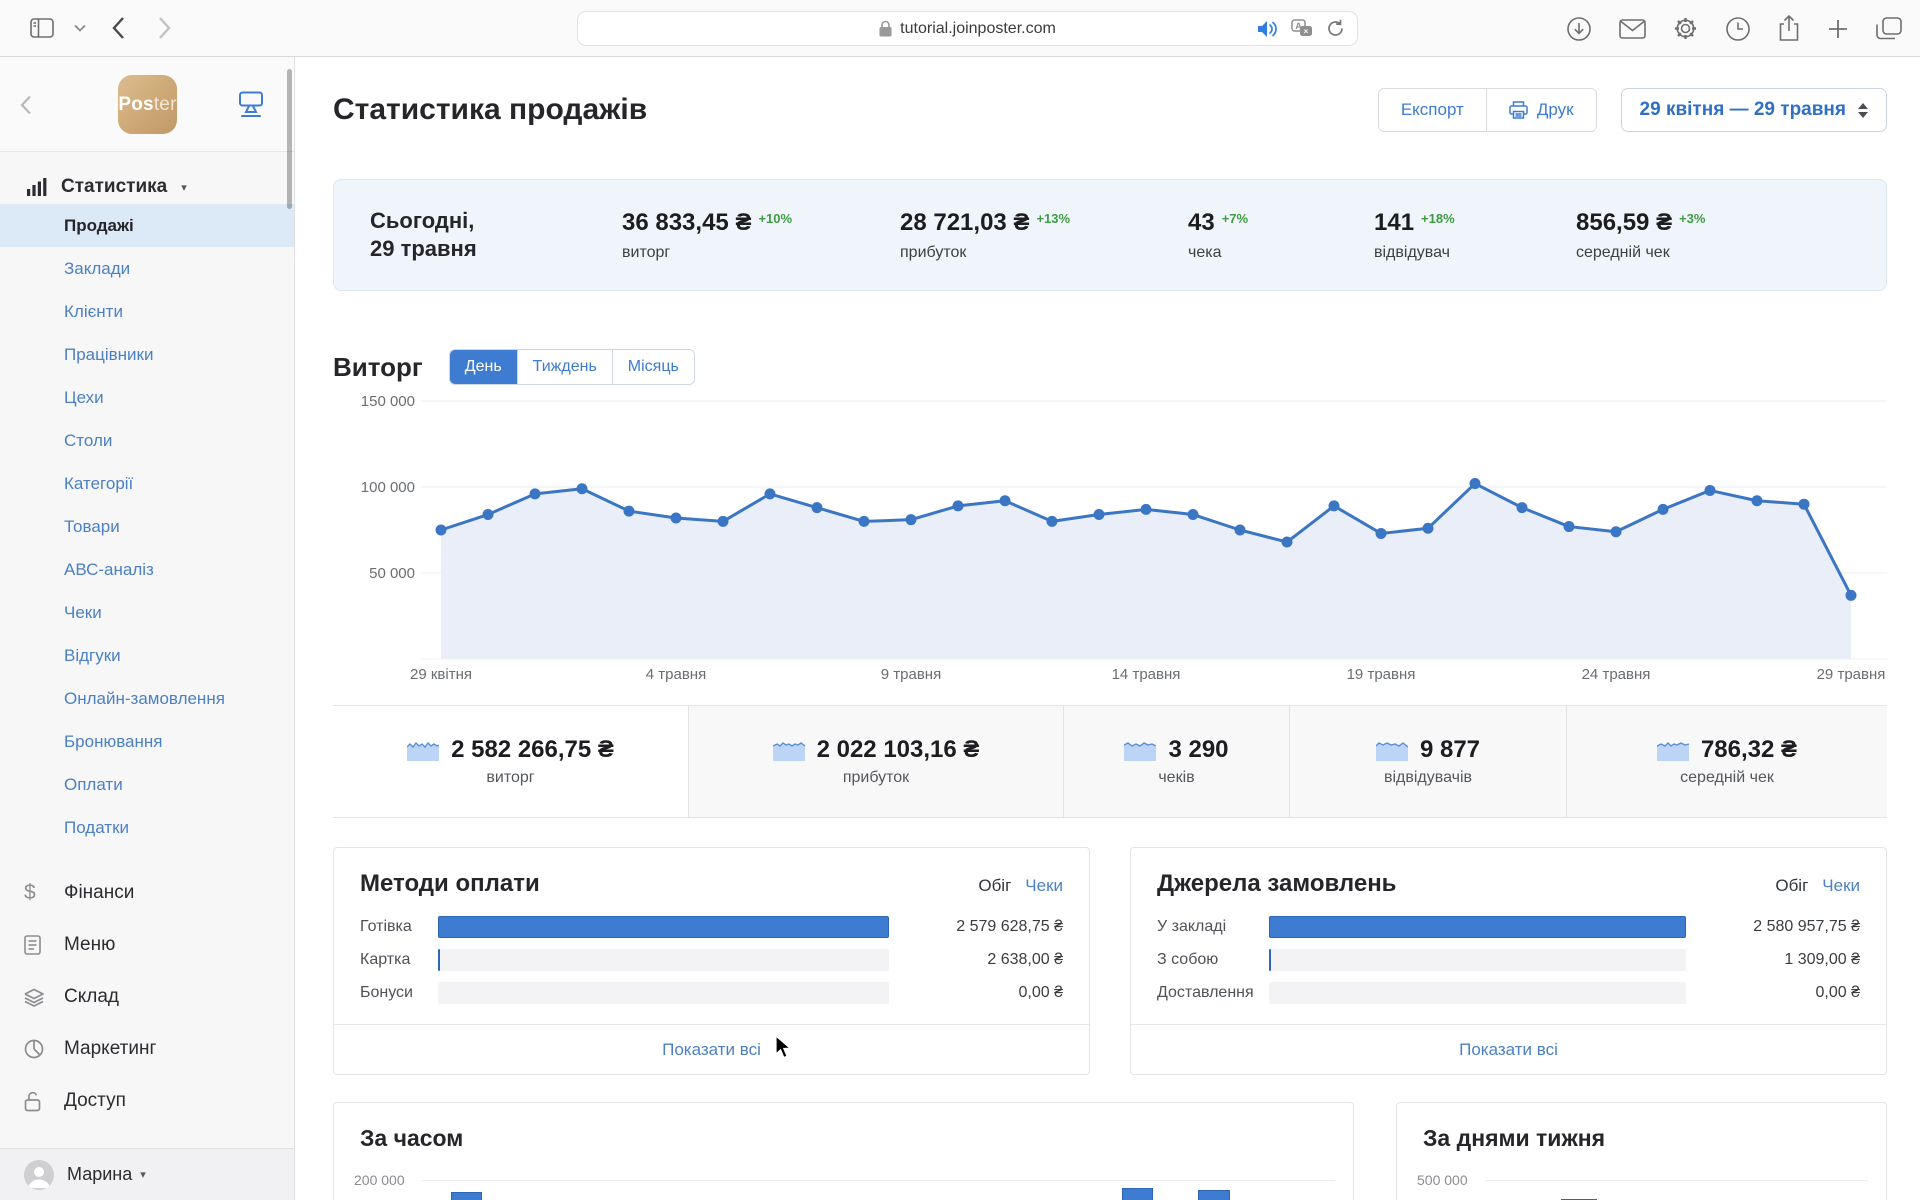 This screenshot has height=1200, width=1920. I want to click on sidebar-item-online-orders: Онлайн-замовлення, so click(147, 698).